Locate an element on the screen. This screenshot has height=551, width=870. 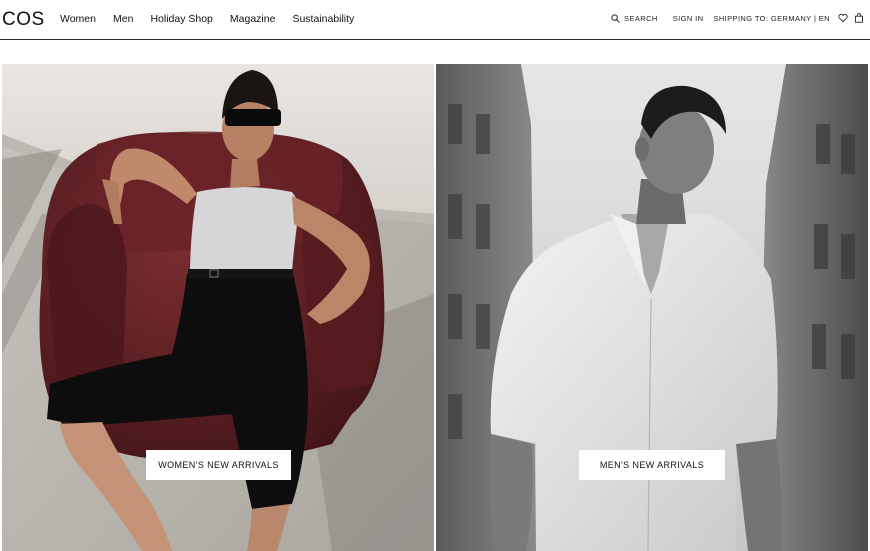
shipping-selector: SHIPPING TO: GERMANY | EN is located at coordinates (771, 18).